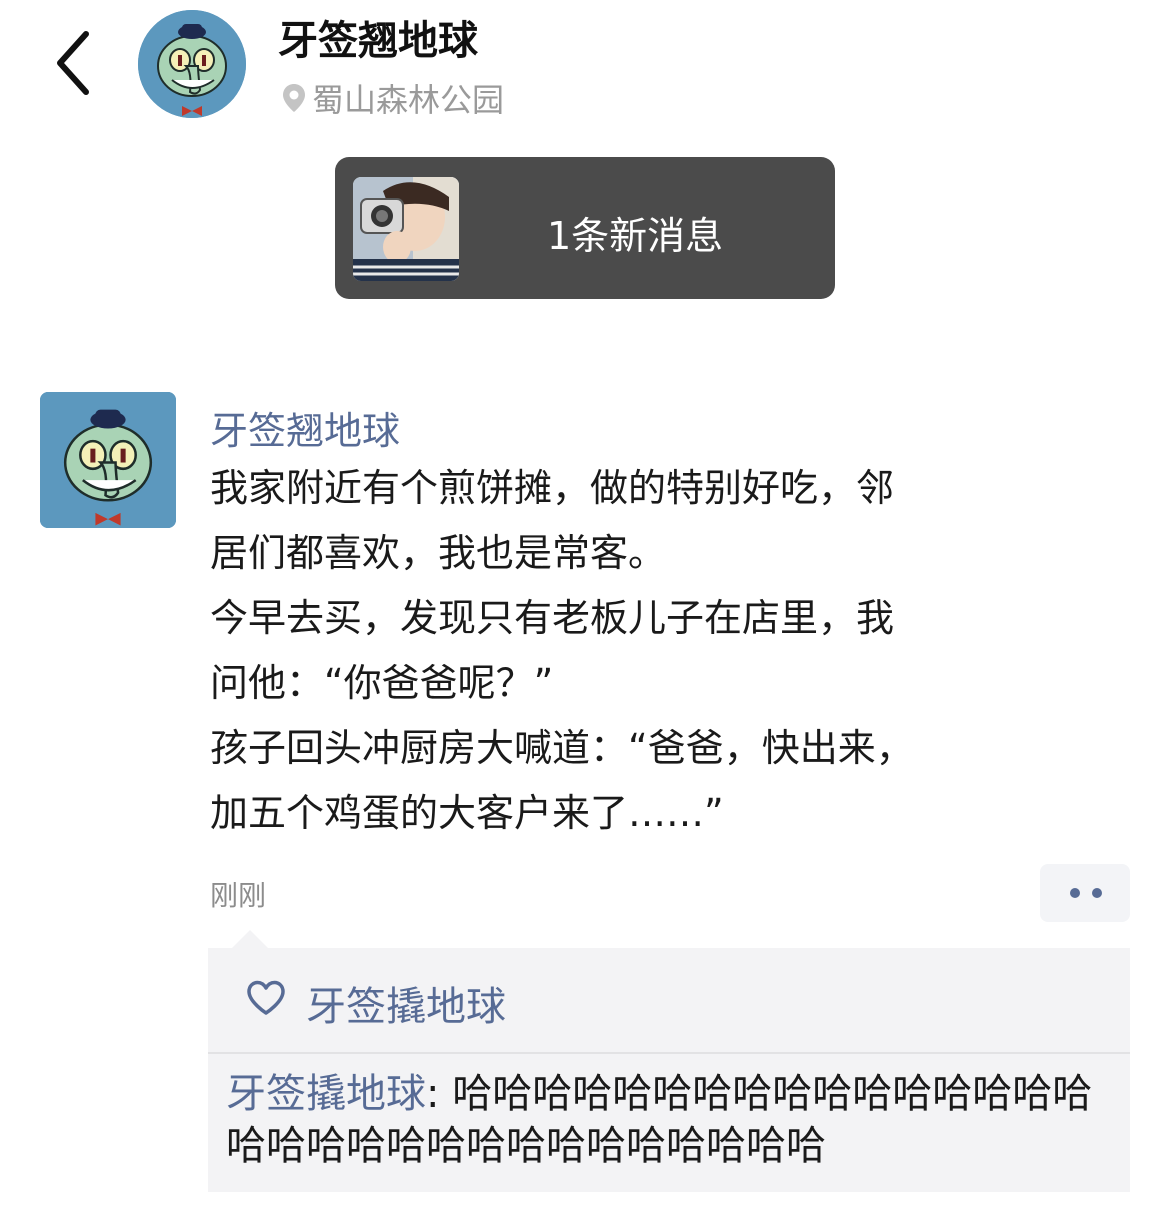  What do you see at coordinates (326, 1094) in the screenshot?
I see `comment-author: 牙签撬地球` at bounding box center [326, 1094].